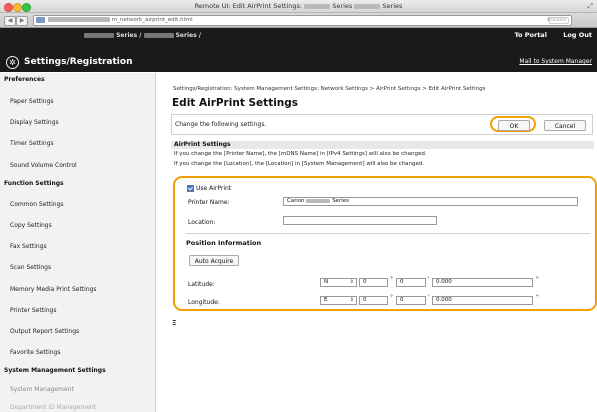 This screenshot has height=412, width=597. Describe the element at coordinates (31, 225) in the screenshot. I see `sidebar-item-copy-settings: Copy Settings` at that location.